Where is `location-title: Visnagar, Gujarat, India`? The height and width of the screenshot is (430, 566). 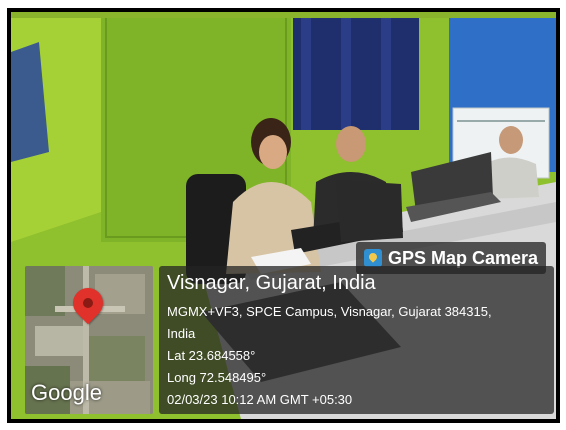 location-title: Visnagar, Gujarat, India is located at coordinates (271, 283).